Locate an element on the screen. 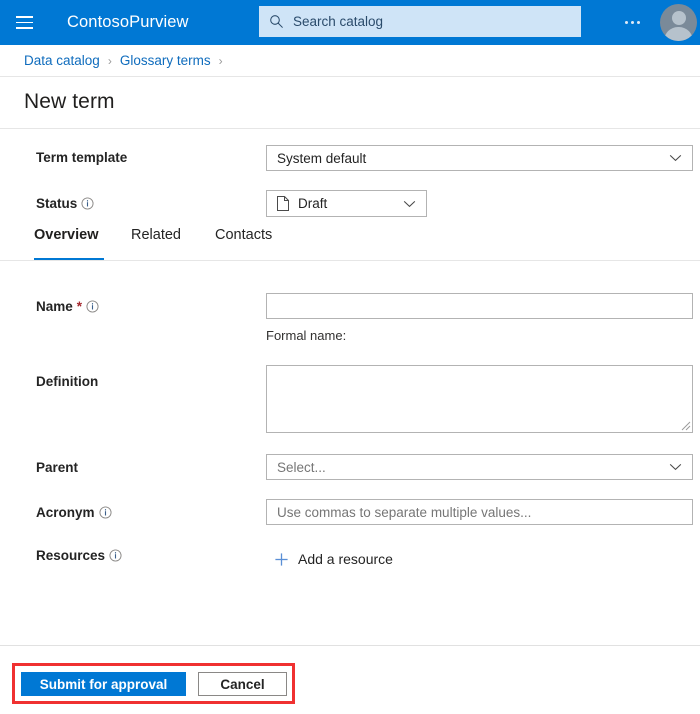 The height and width of the screenshot is (714, 700). user-avatar-icon is located at coordinates (678, 22).